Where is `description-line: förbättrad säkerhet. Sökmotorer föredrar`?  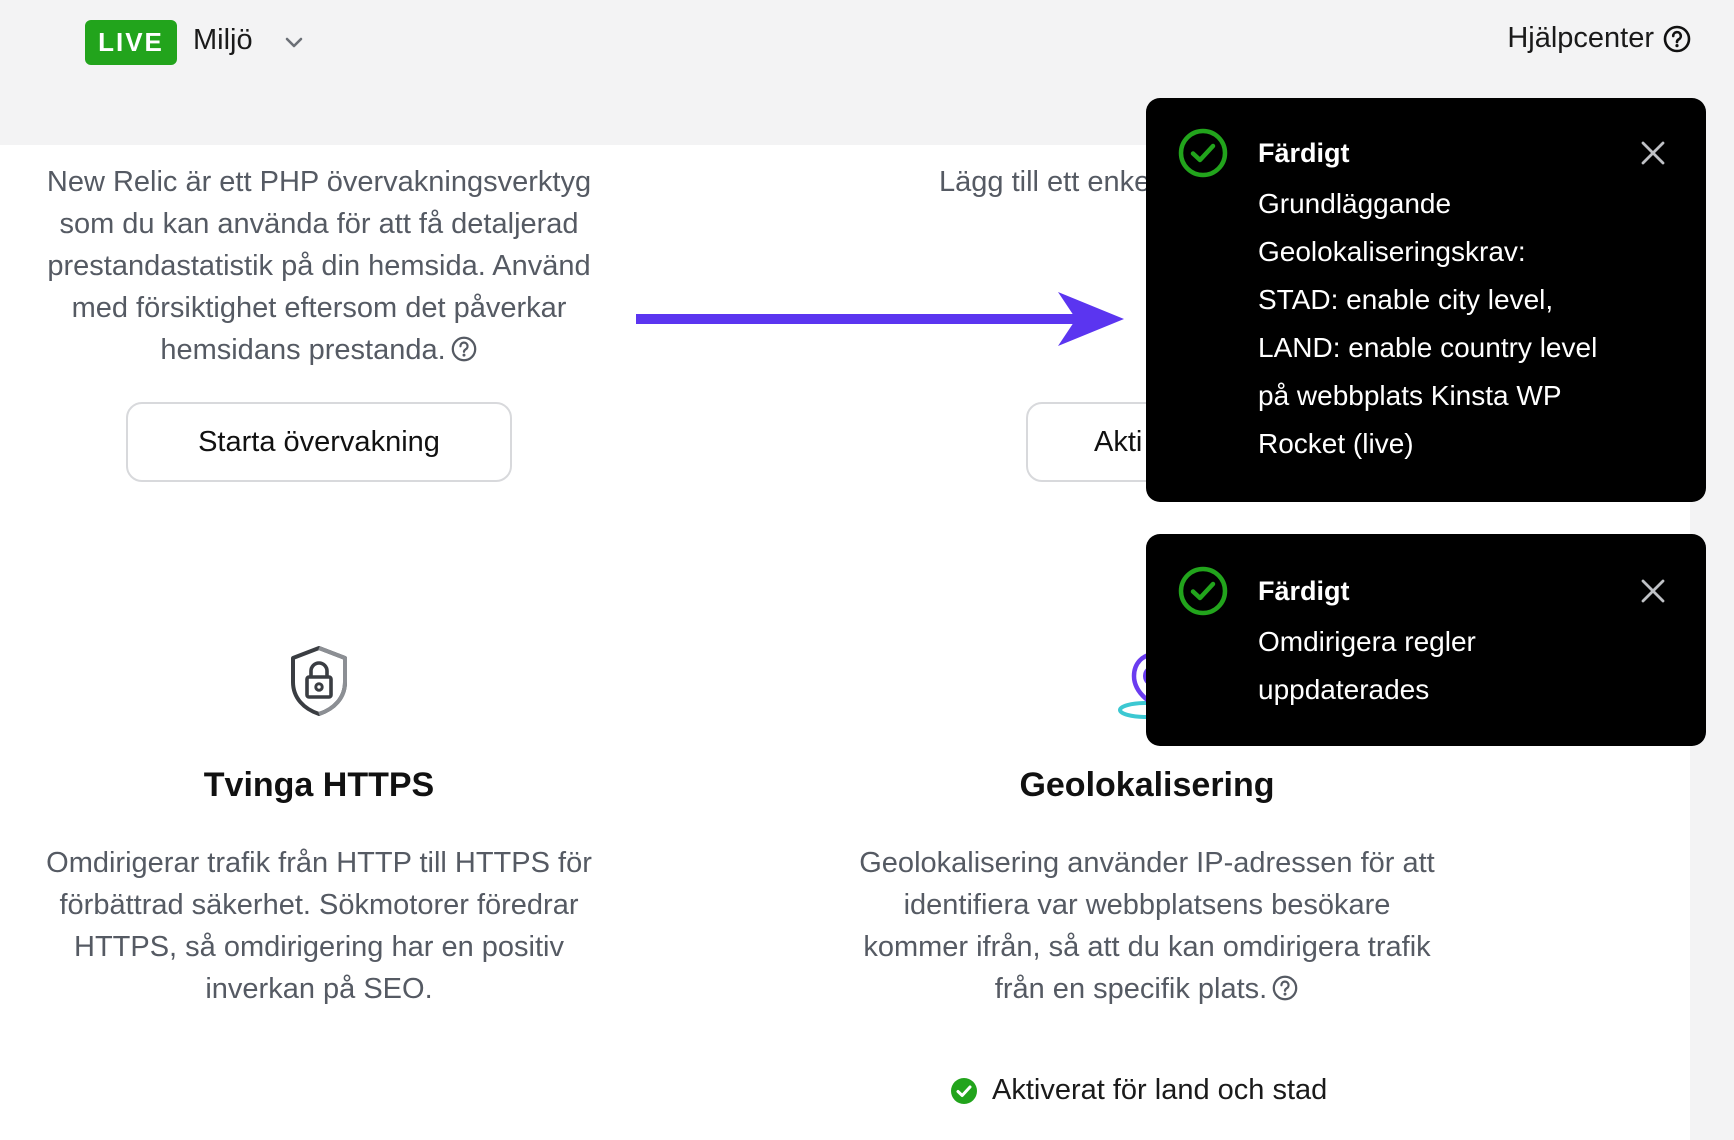
description-line: förbättrad säkerhet. Sökmotorer föredrar is located at coordinates (319, 905).